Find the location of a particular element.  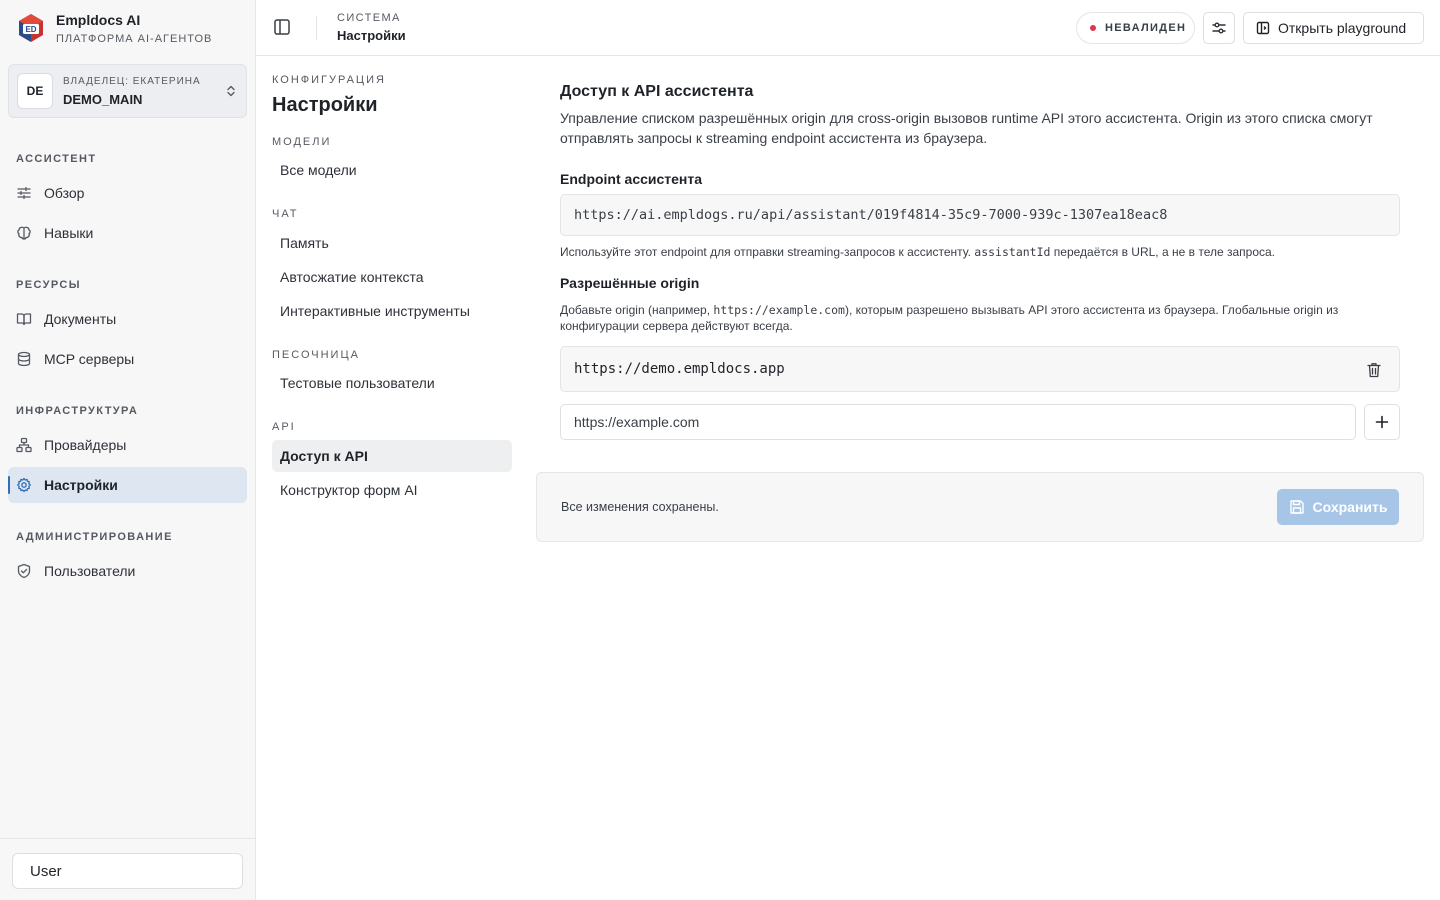

origins-hint-text: Добавьте origin (например, is located at coordinates (635, 310).